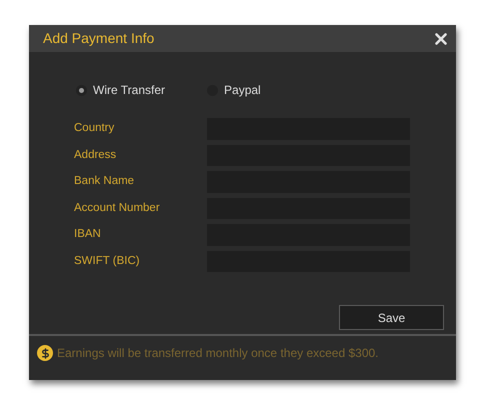  Describe the element at coordinates (218, 353) in the screenshot. I see `footer-note: Earnings will be transferred monthly once they exceed $300.` at that location.